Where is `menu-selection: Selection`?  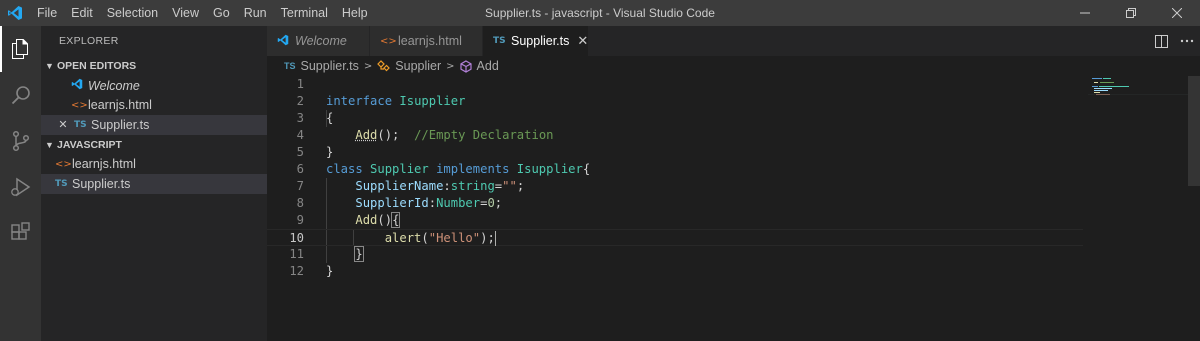
menu-selection: Selection is located at coordinates (132, 13).